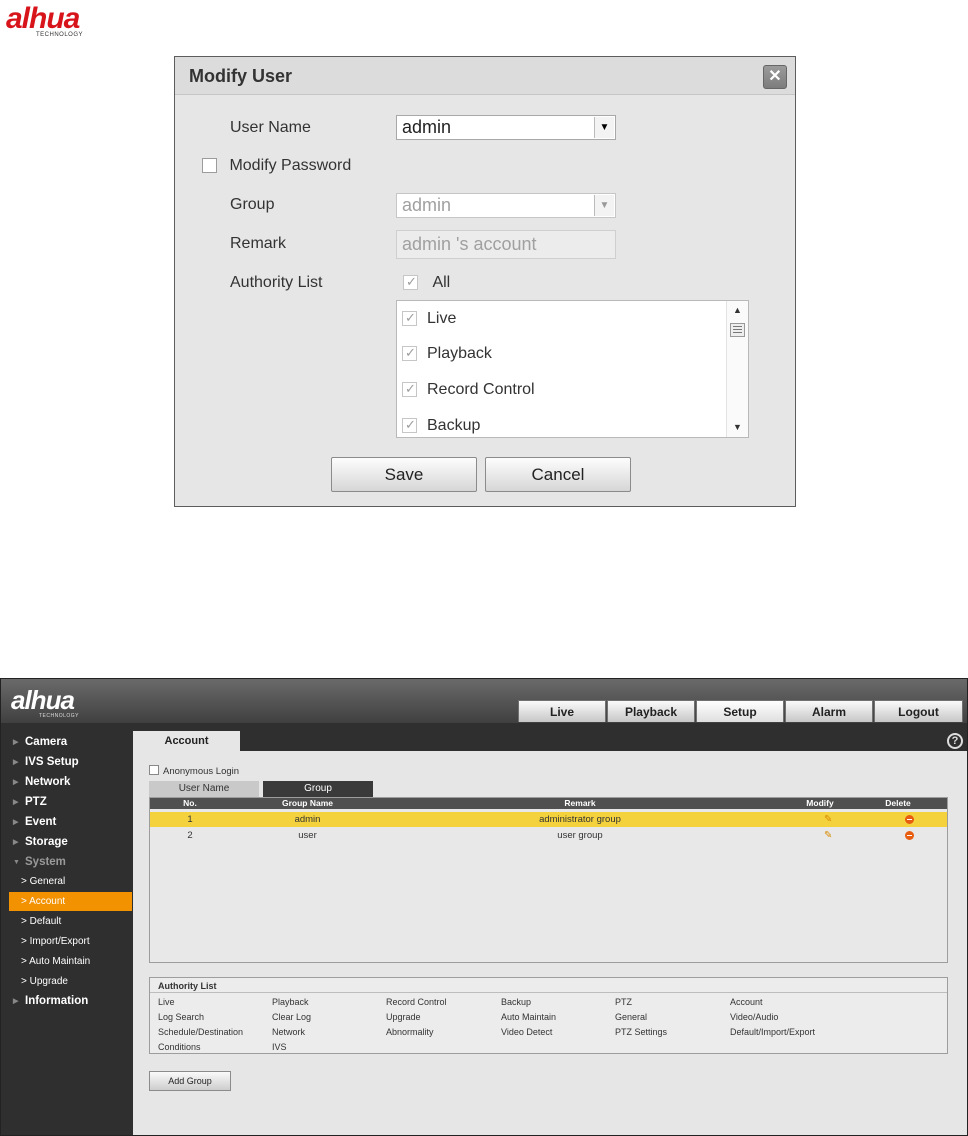  What do you see at coordinates (506, 127) in the screenshot?
I see `user-name-select: admin ▼` at bounding box center [506, 127].